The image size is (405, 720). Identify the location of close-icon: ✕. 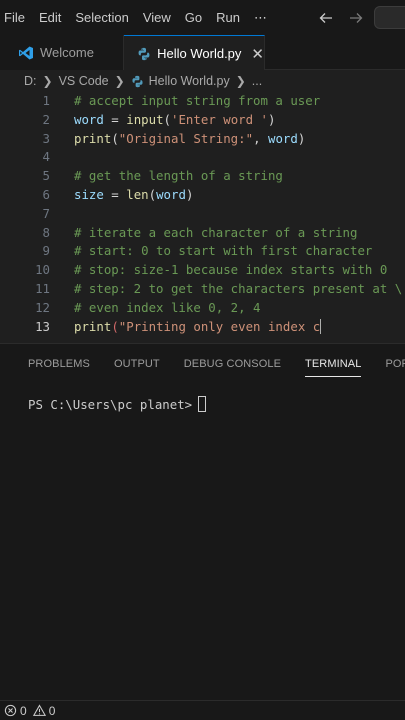
(257, 54).